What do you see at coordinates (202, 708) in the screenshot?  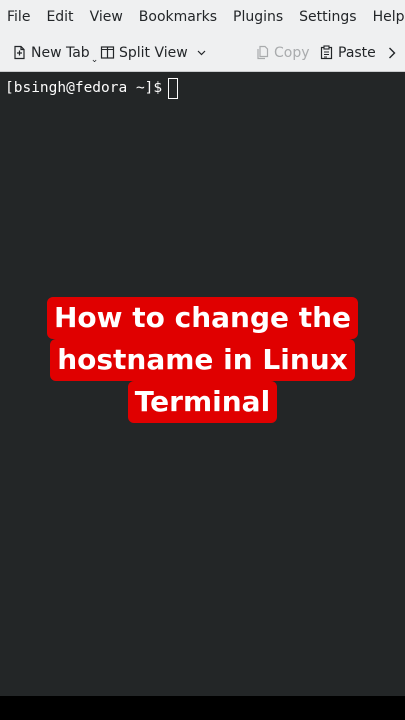 I see `bottom-black-bar` at bounding box center [202, 708].